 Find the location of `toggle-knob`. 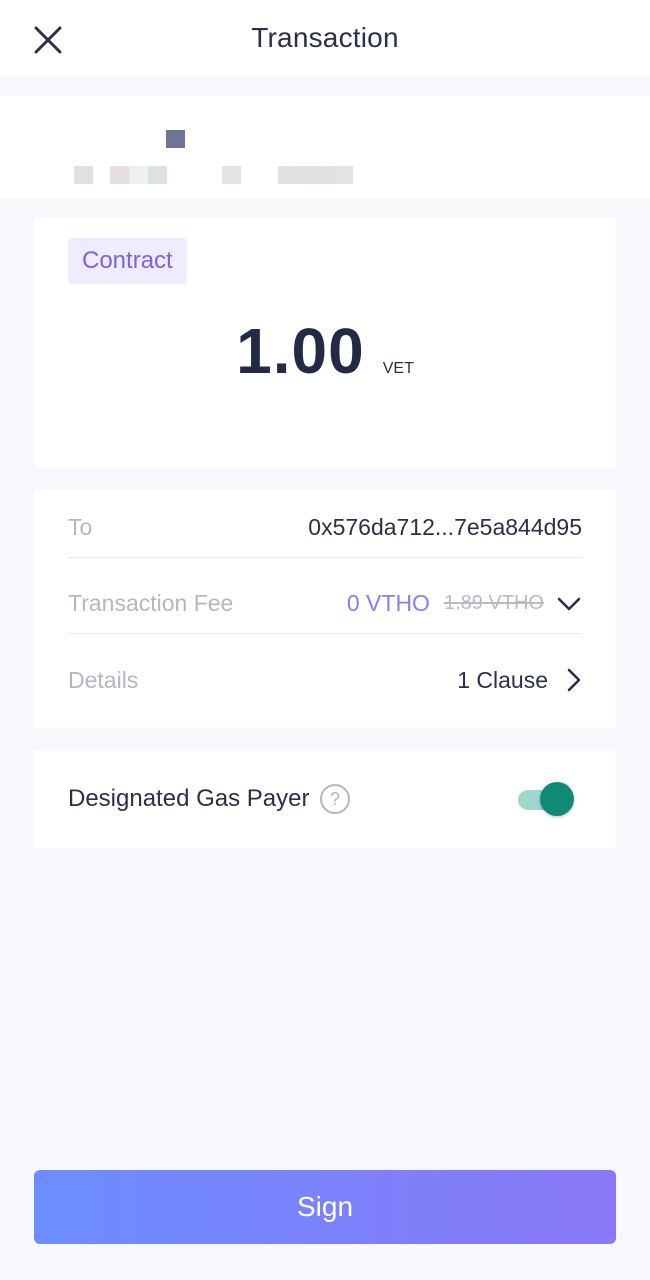

toggle-knob is located at coordinates (557, 799).